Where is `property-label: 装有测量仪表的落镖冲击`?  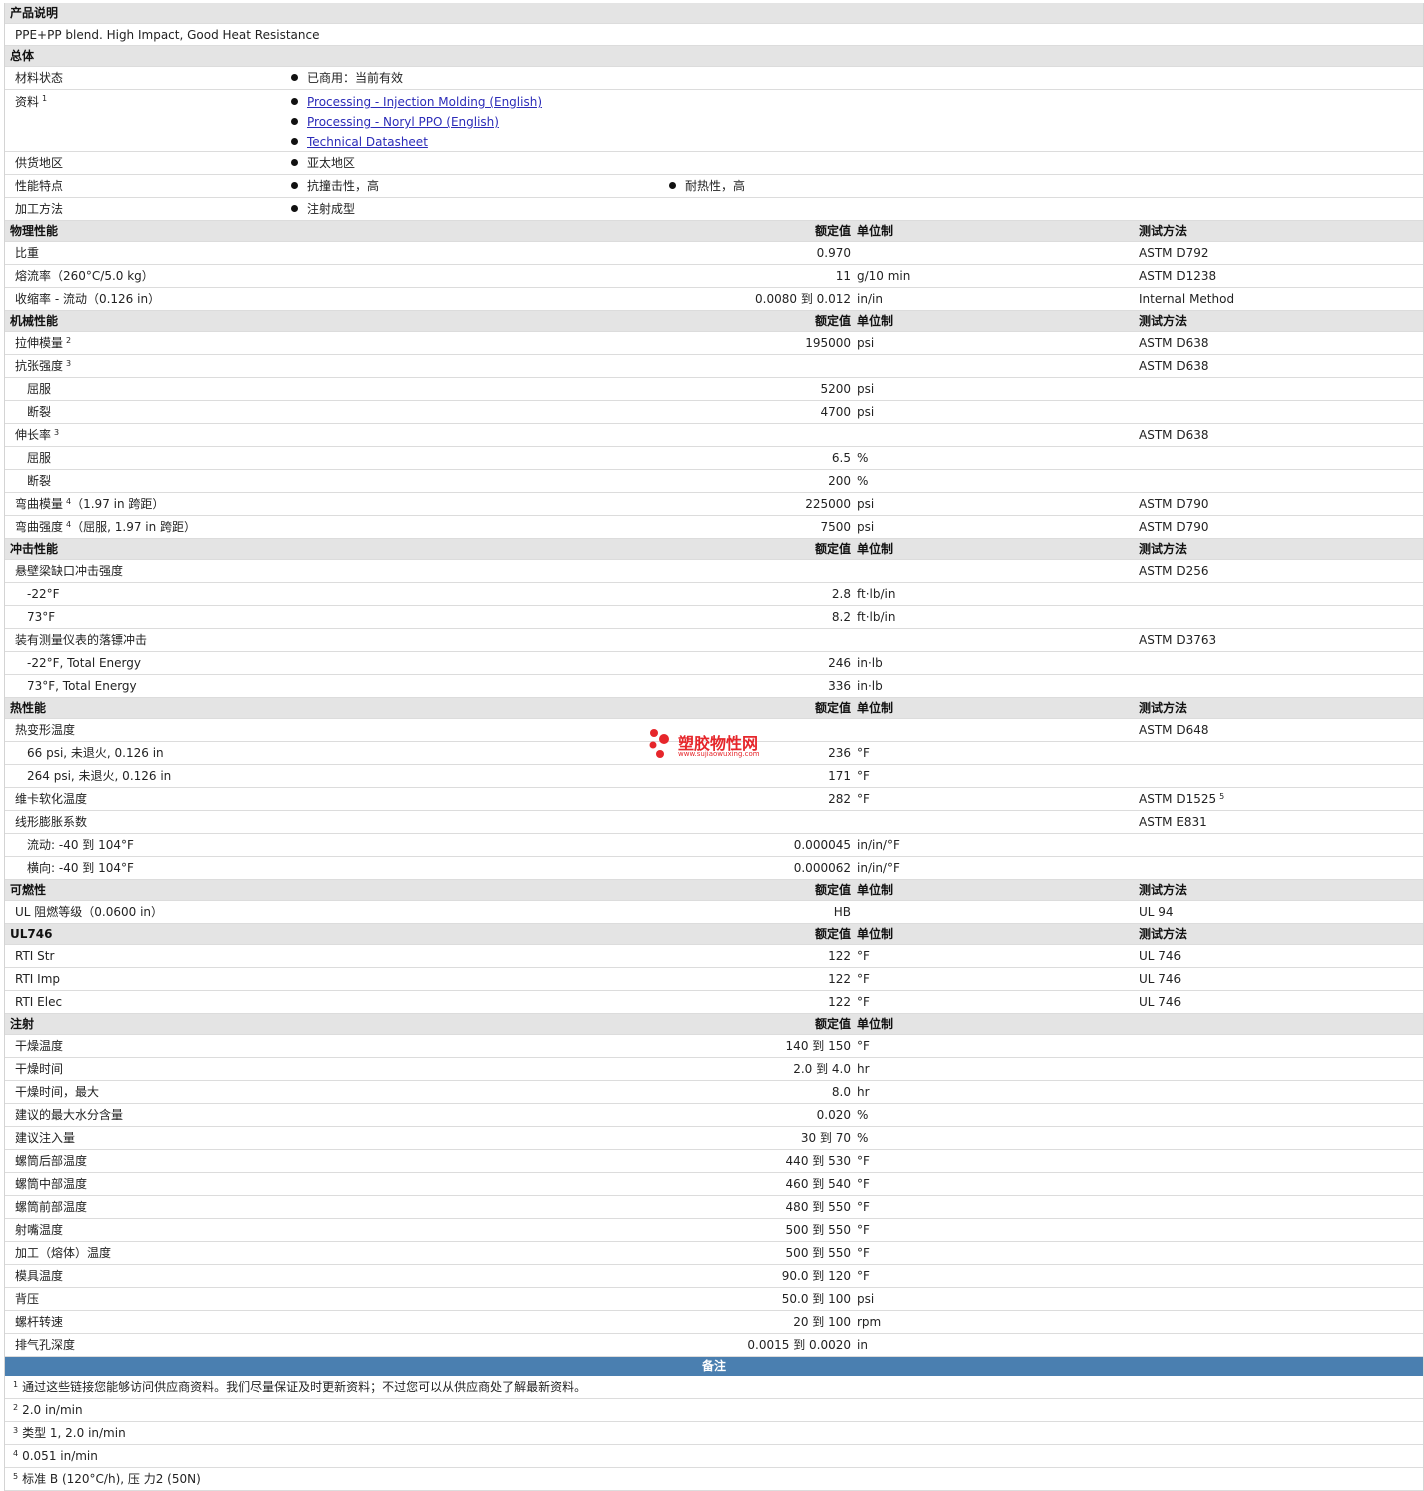
property-label: 装有测量仪表的落镖冲击 is located at coordinates (81, 640).